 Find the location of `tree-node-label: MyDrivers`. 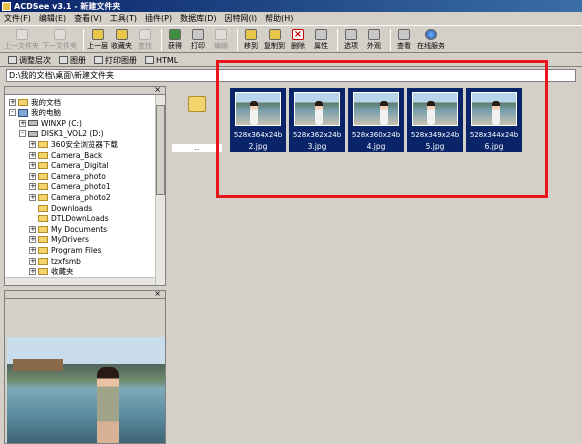

tree-node-label: MyDrivers is located at coordinates (70, 240).